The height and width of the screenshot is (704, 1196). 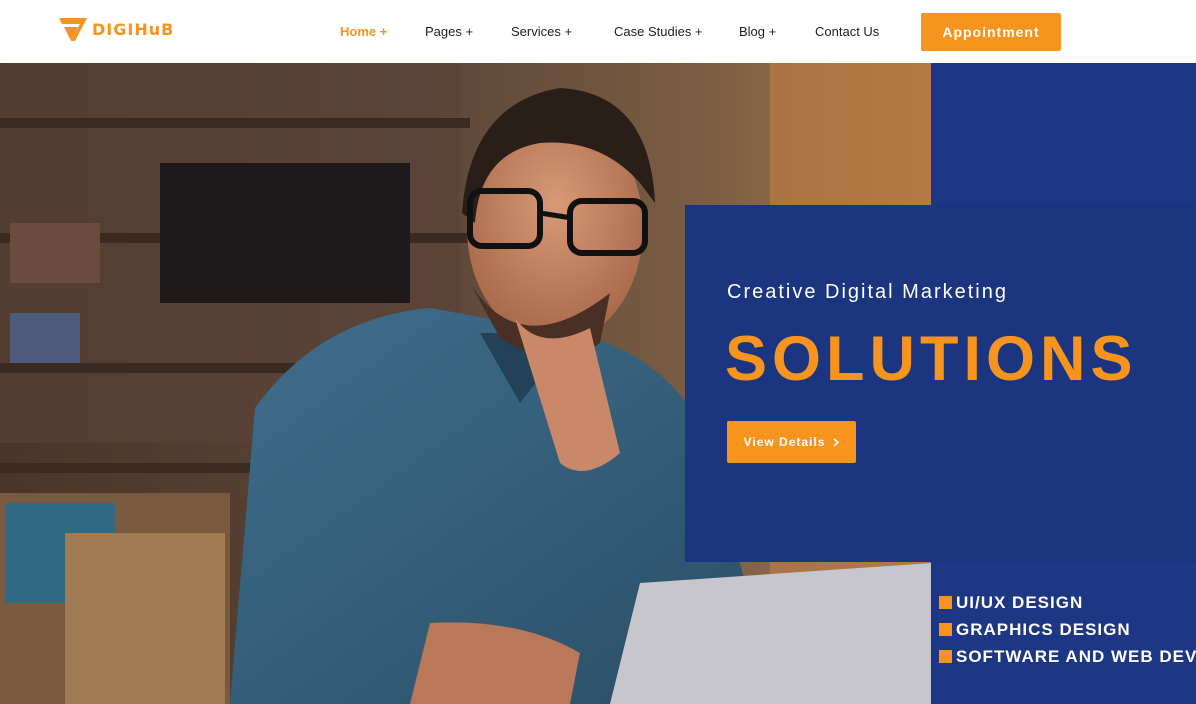 I want to click on list-item: GRAPHICS DESIGN, so click(x=1067, y=629).